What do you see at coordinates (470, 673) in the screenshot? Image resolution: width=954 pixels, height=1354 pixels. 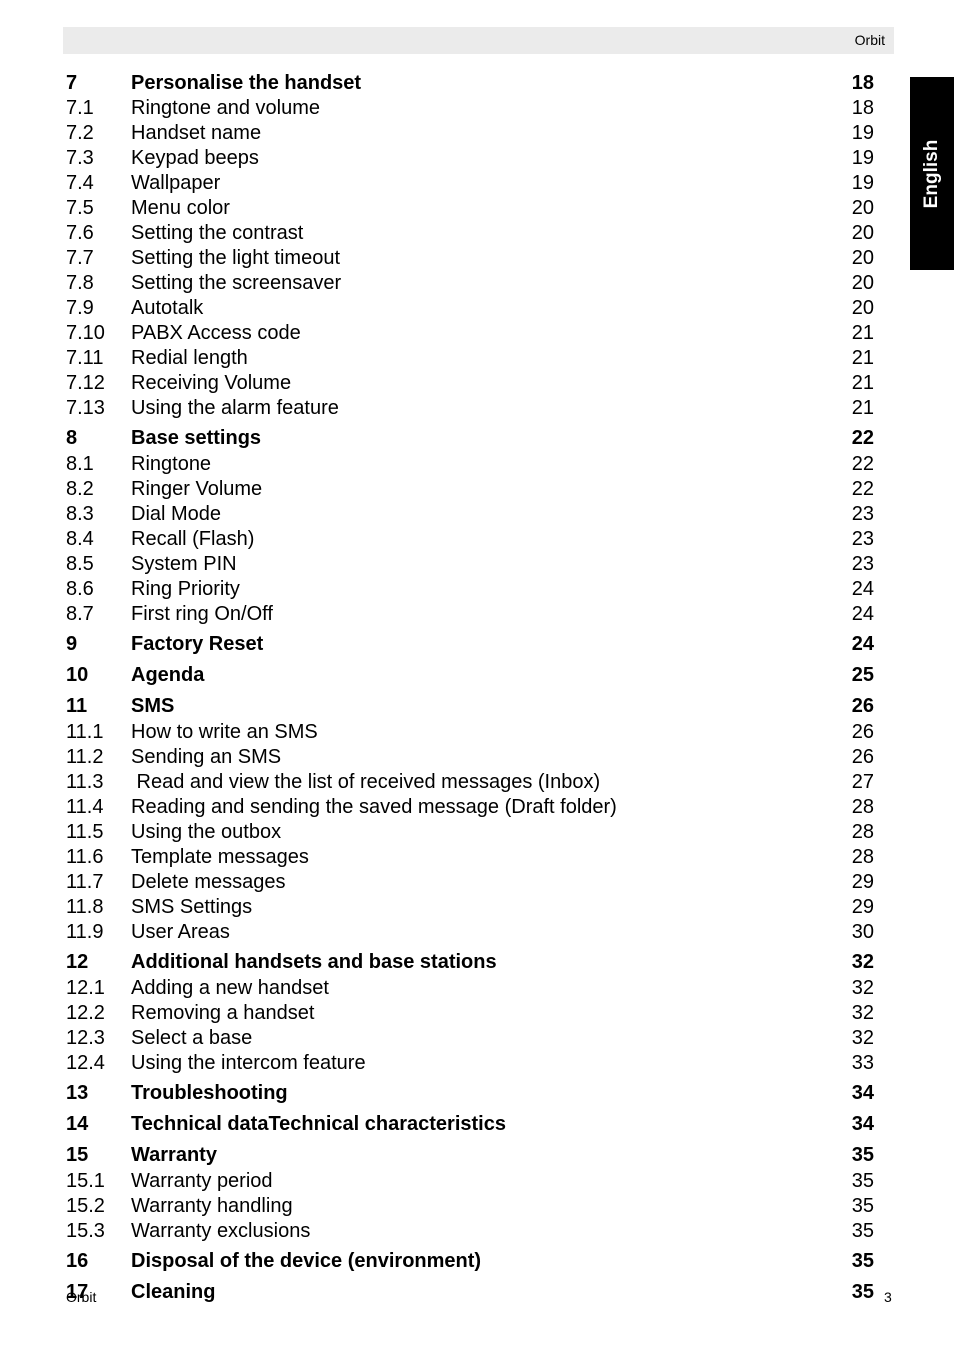 I see `toc-chapter-entry: 10 Agenda 25` at bounding box center [470, 673].